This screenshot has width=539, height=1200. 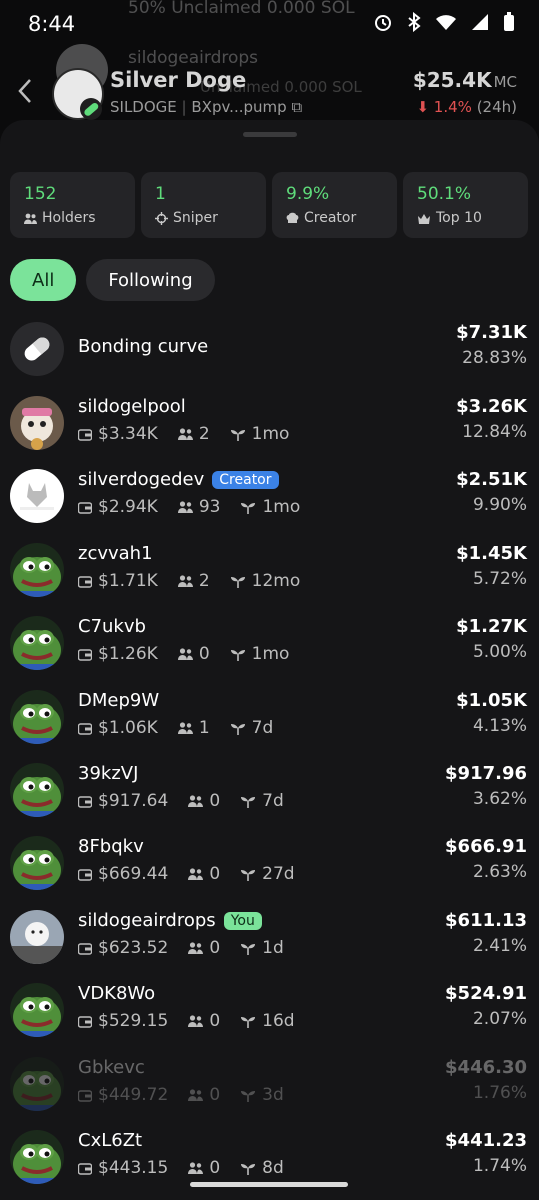 I want to click on holder-percent: 5.00%, so click(x=499, y=652).